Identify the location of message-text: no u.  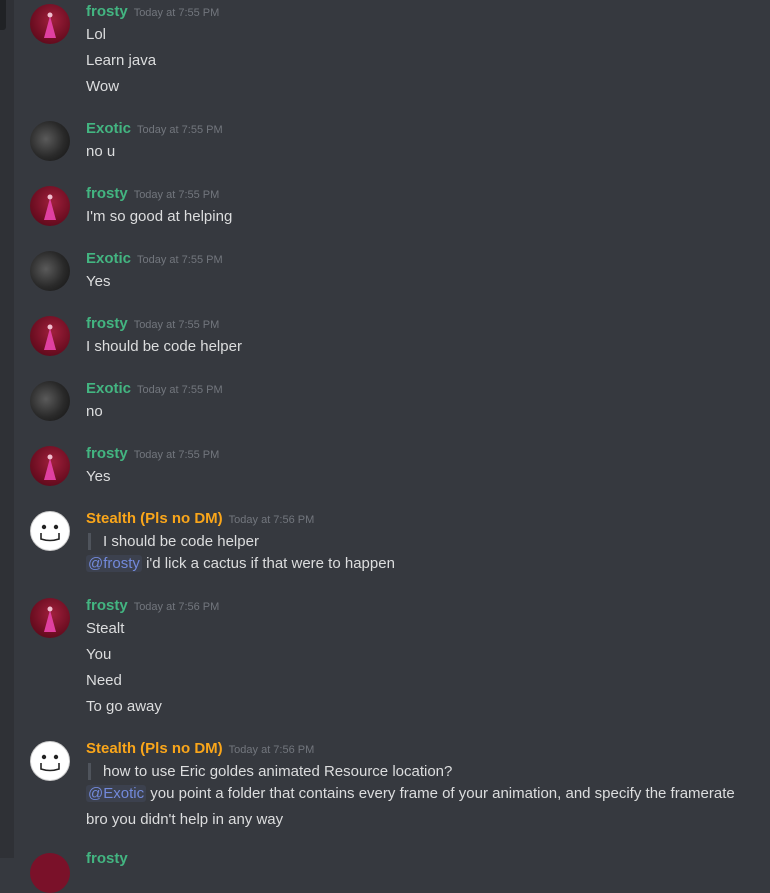
(101, 151).